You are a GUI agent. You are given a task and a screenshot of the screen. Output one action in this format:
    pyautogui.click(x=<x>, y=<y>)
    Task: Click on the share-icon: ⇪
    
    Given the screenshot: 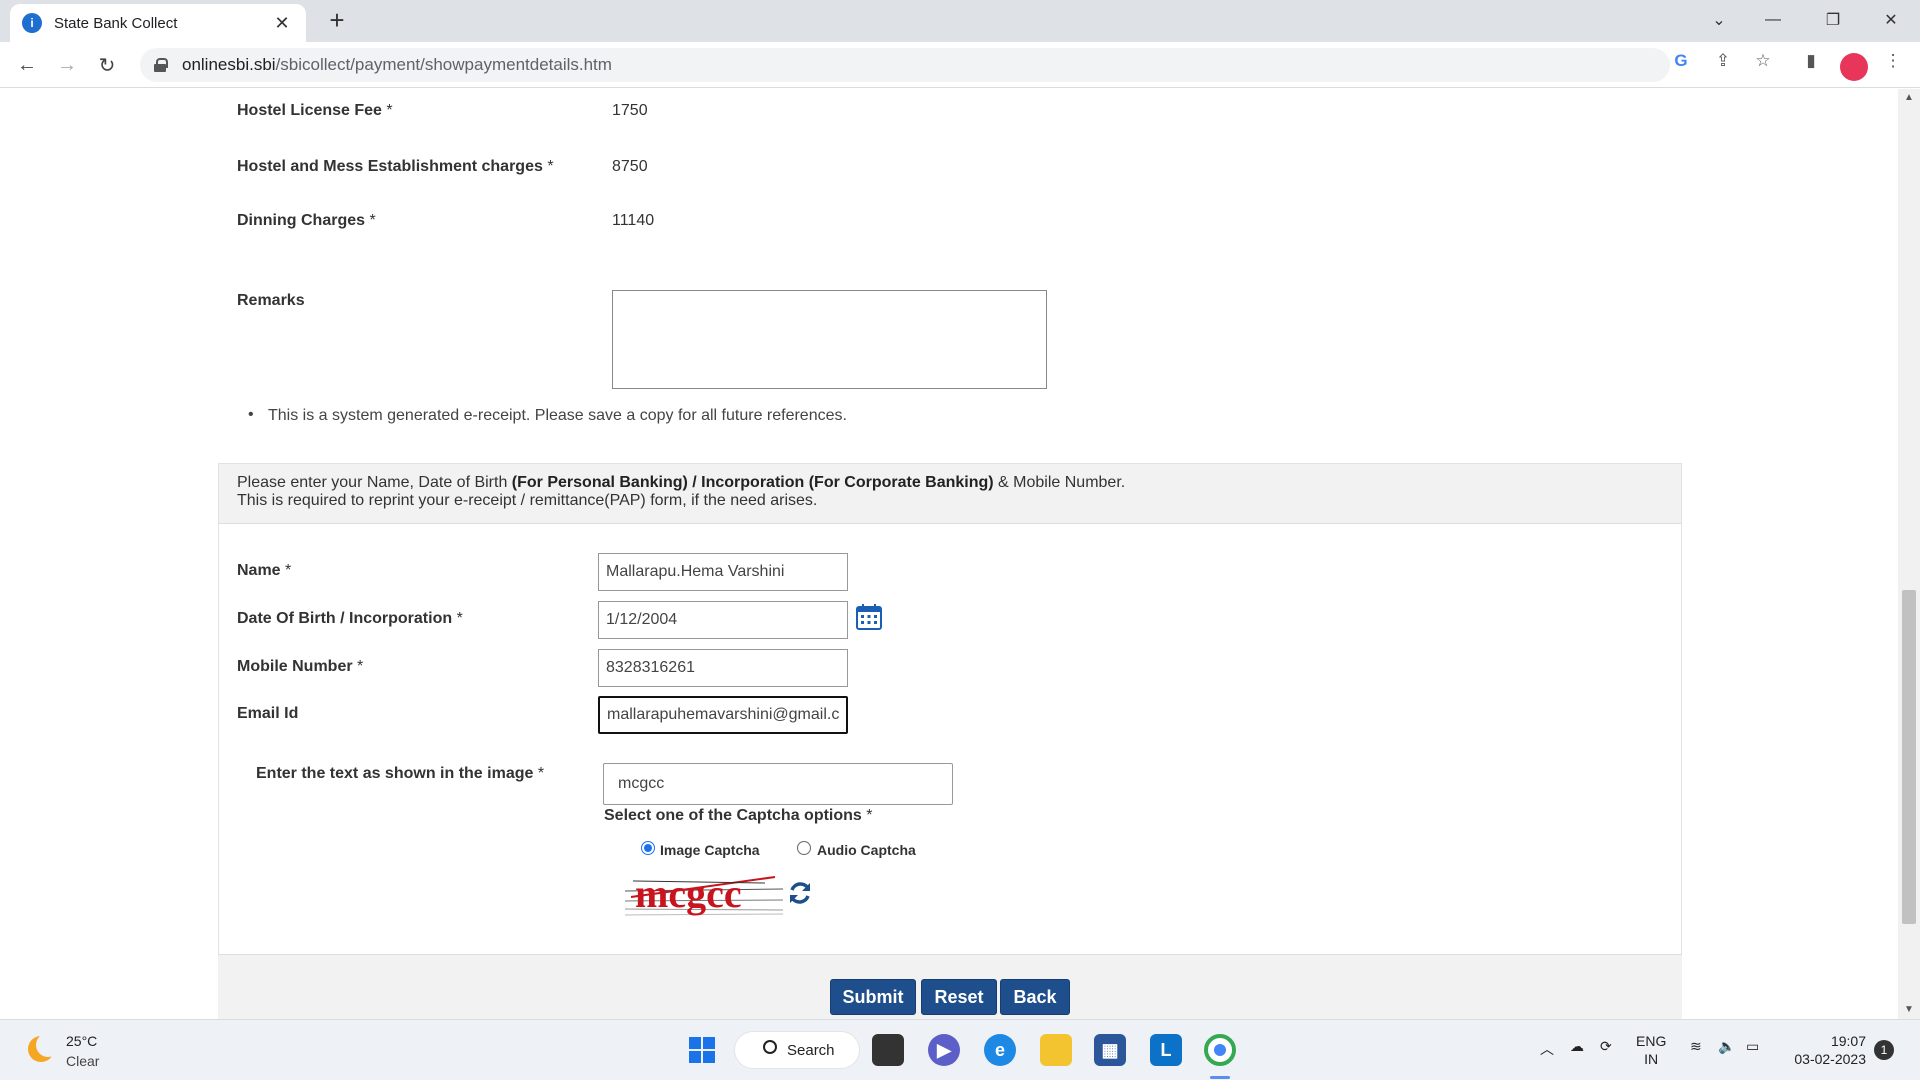 What is the action you would take?
    pyautogui.click(x=1723, y=61)
    